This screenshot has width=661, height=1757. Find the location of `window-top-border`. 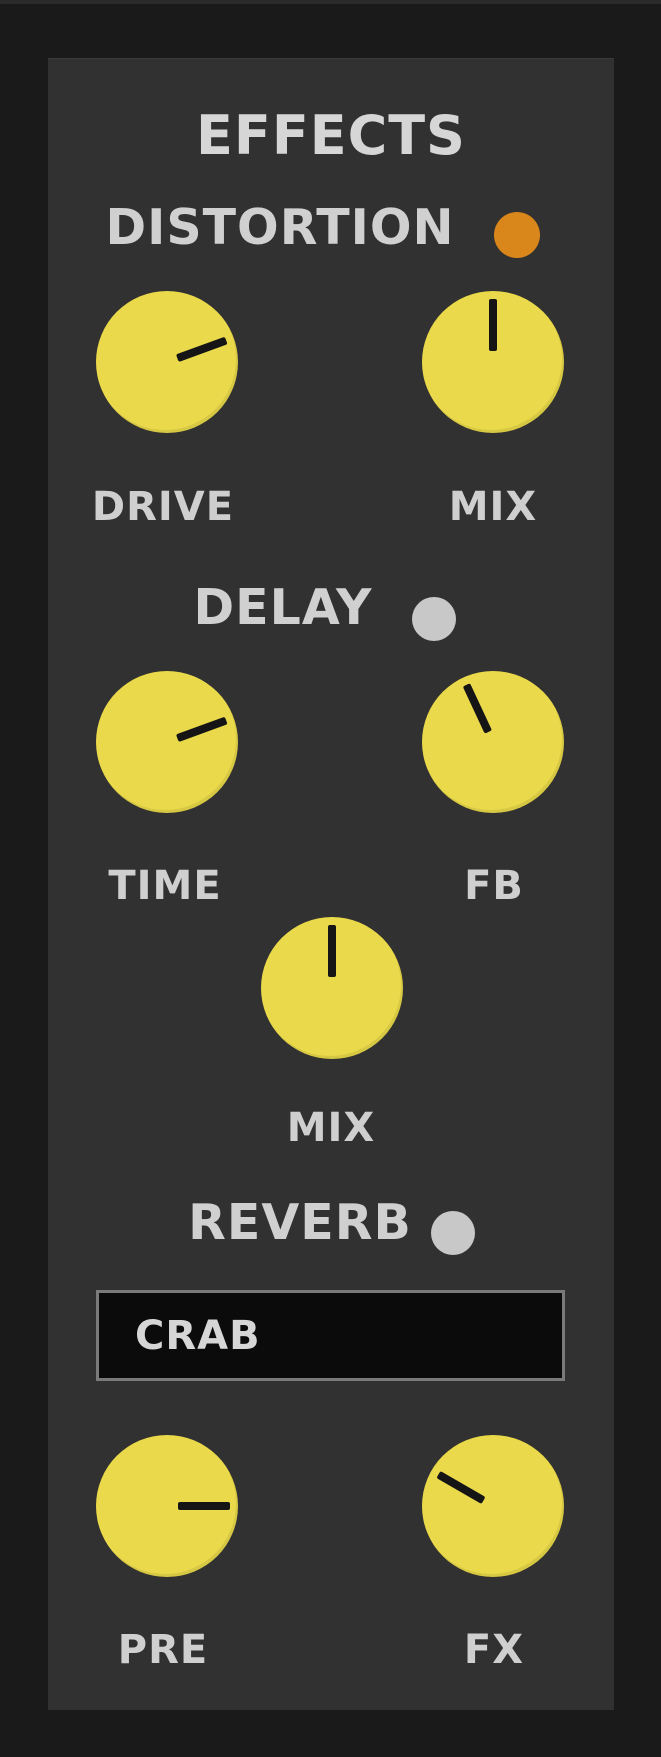

window-top-border is located at coordinates (330, 2).